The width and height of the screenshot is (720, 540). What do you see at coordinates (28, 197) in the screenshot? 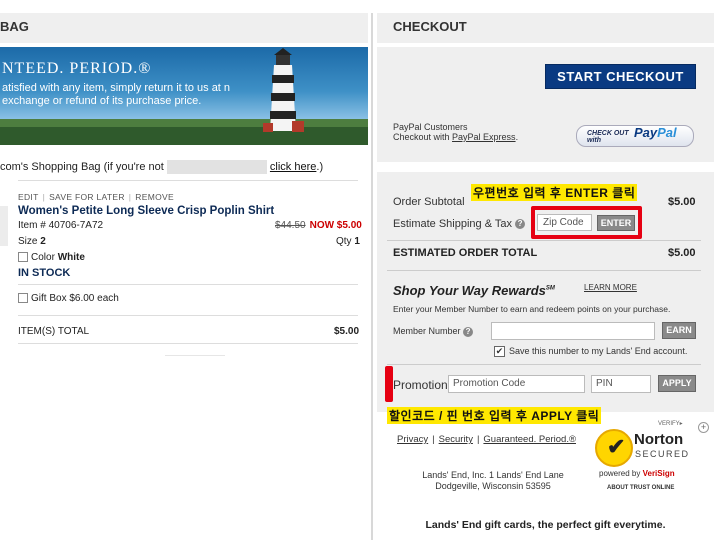
I see `edit-link: EDIT` at bounding box center [28, 197].